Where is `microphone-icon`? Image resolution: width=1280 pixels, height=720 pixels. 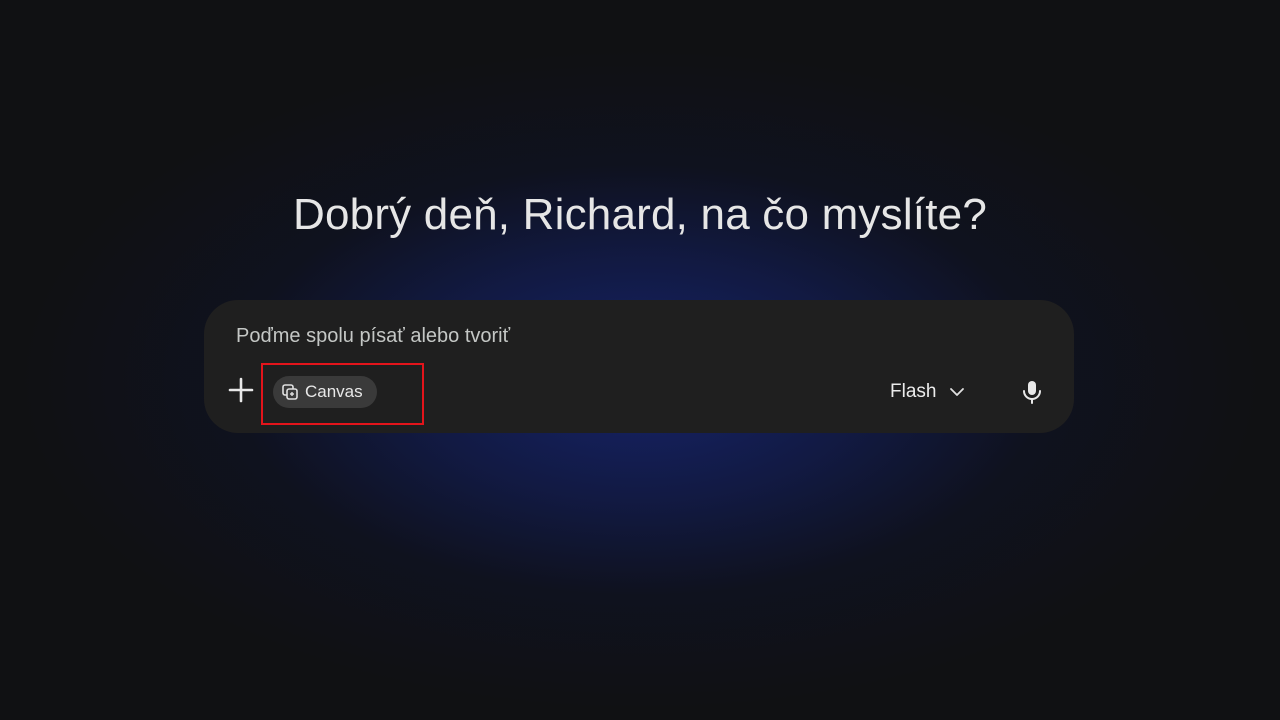 microphone-icon is located at coordinates (1032, 392).